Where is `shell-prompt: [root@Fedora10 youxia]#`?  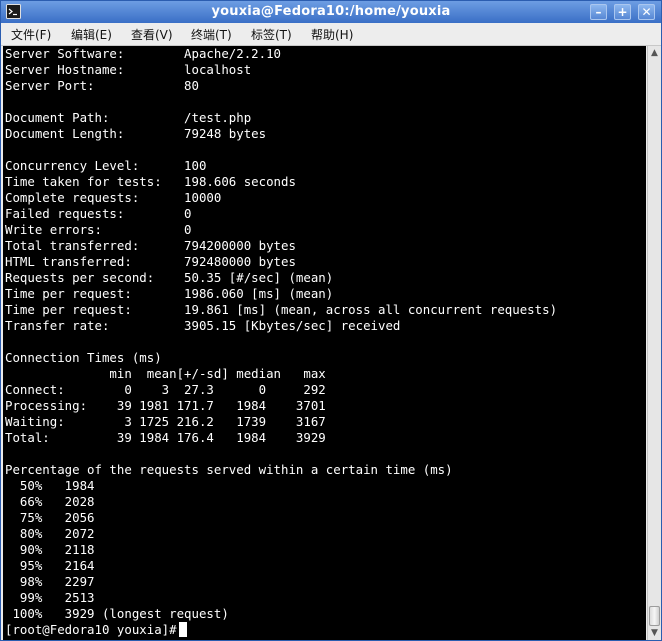
shell-prompt: [root@Fedora10 youxia]# is located at coordinates (91, 629).